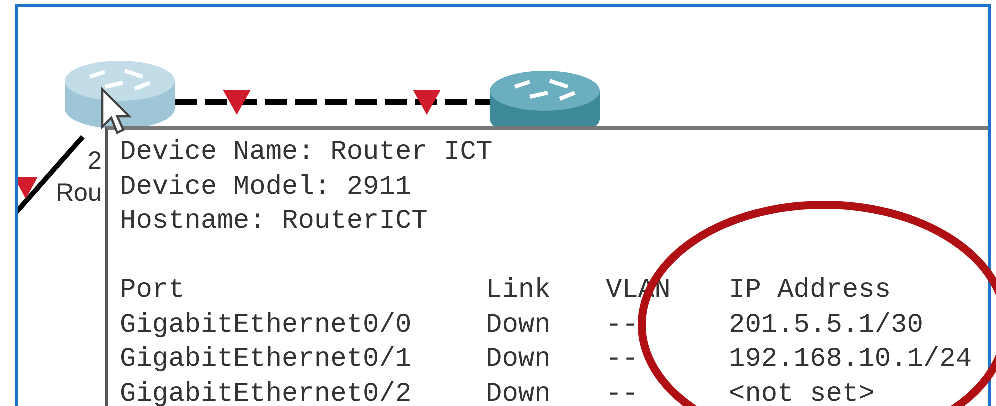 This screenshot has height=406, width=996. Describe the element at coordinates (307, 153) in the screenshot. I see `device-info-text: Device Name: Router ICT` at that location.